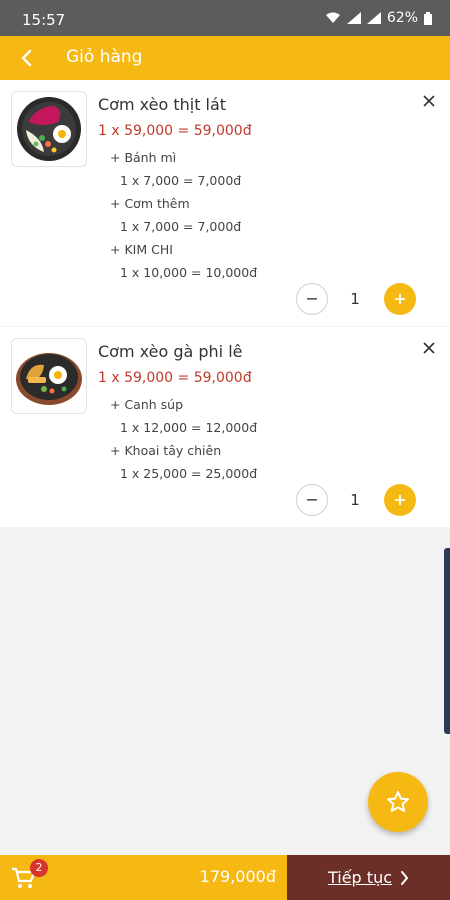 This screenshot has height=900, width=450. Describe the element at coordinates (237, 876) in the screenshot. I see `cart-total: 179,000đ` at that location.